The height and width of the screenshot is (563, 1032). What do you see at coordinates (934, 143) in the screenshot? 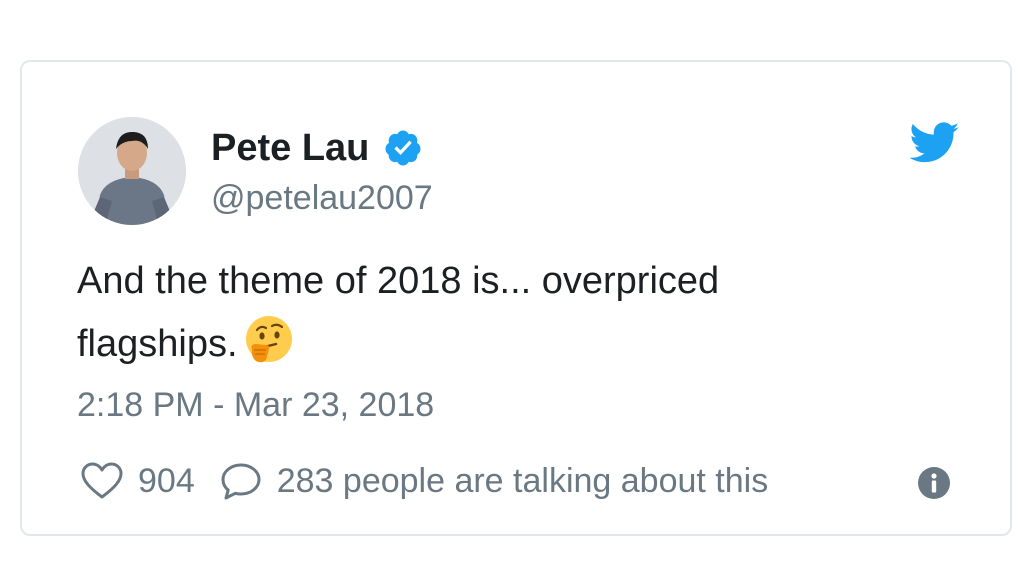
I see `twitter-bird-icon` at bounding box center [934, 143].